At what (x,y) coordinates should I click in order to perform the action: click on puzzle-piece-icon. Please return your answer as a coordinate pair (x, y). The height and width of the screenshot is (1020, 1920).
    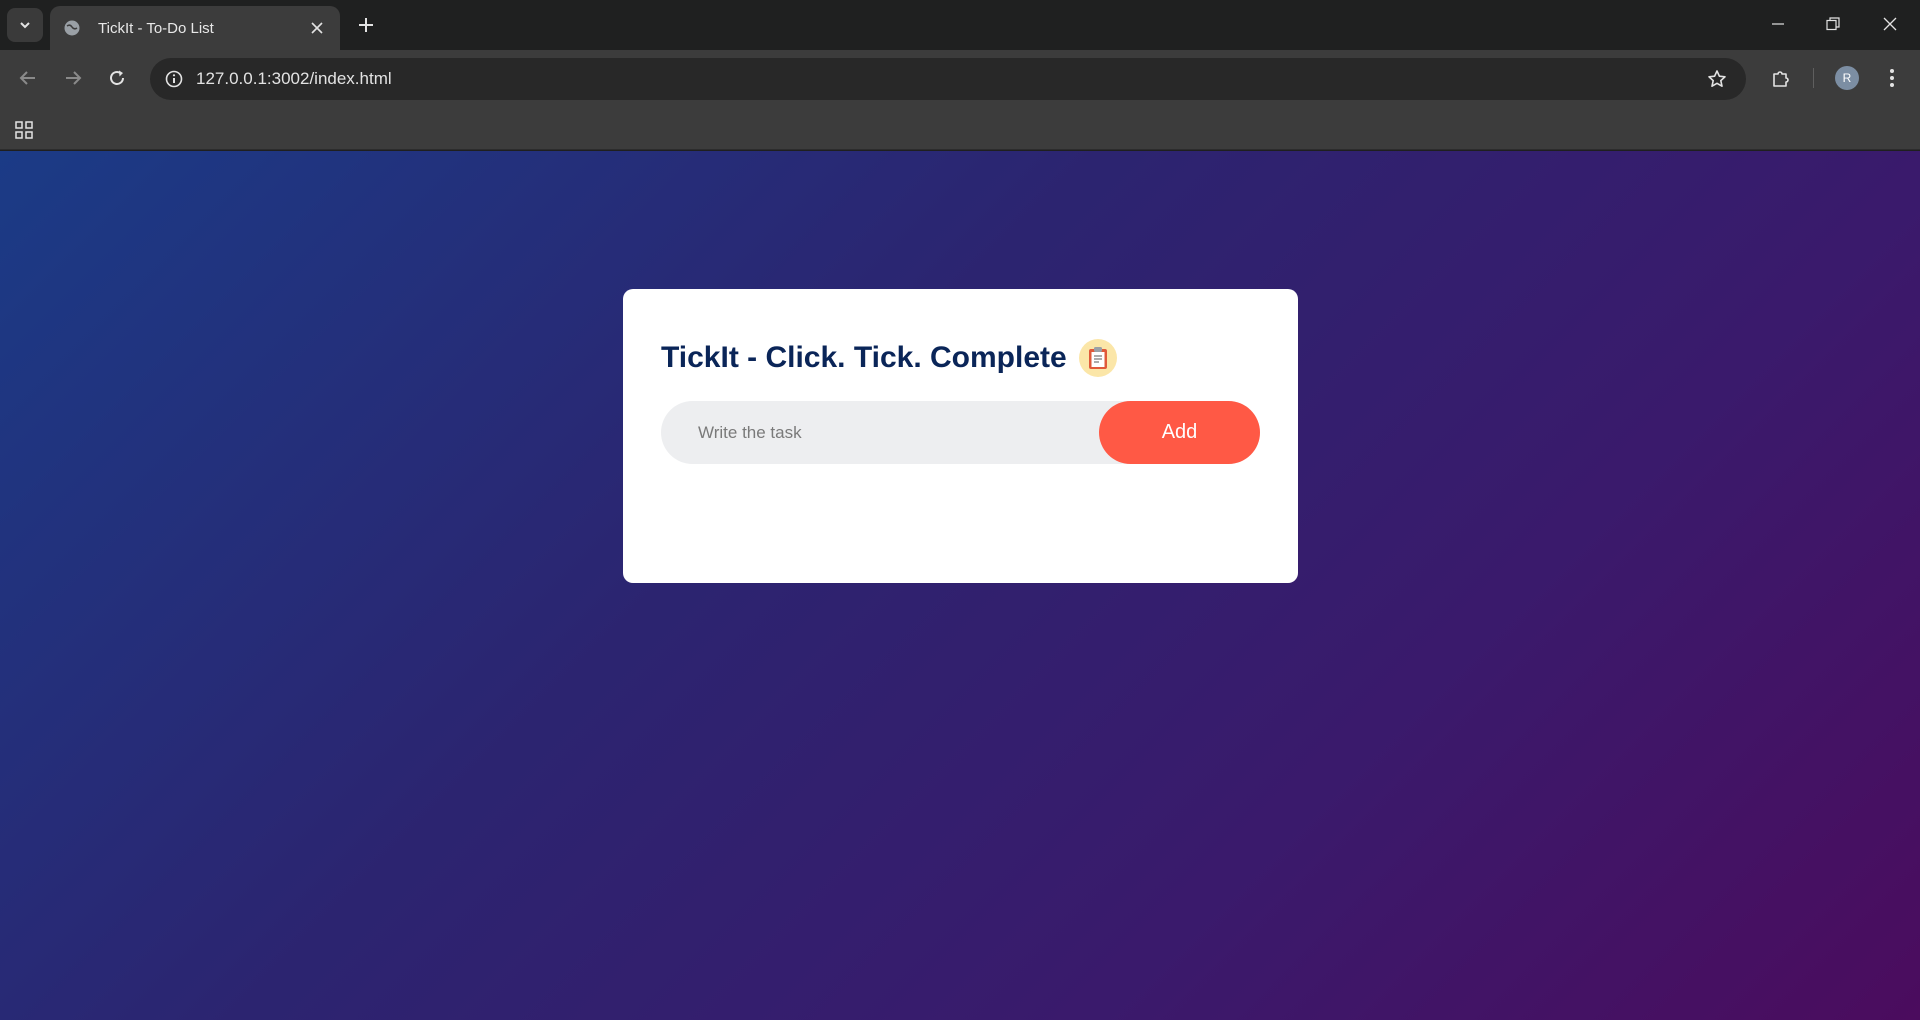
    Looking at the image, I should click on (1781, 79).